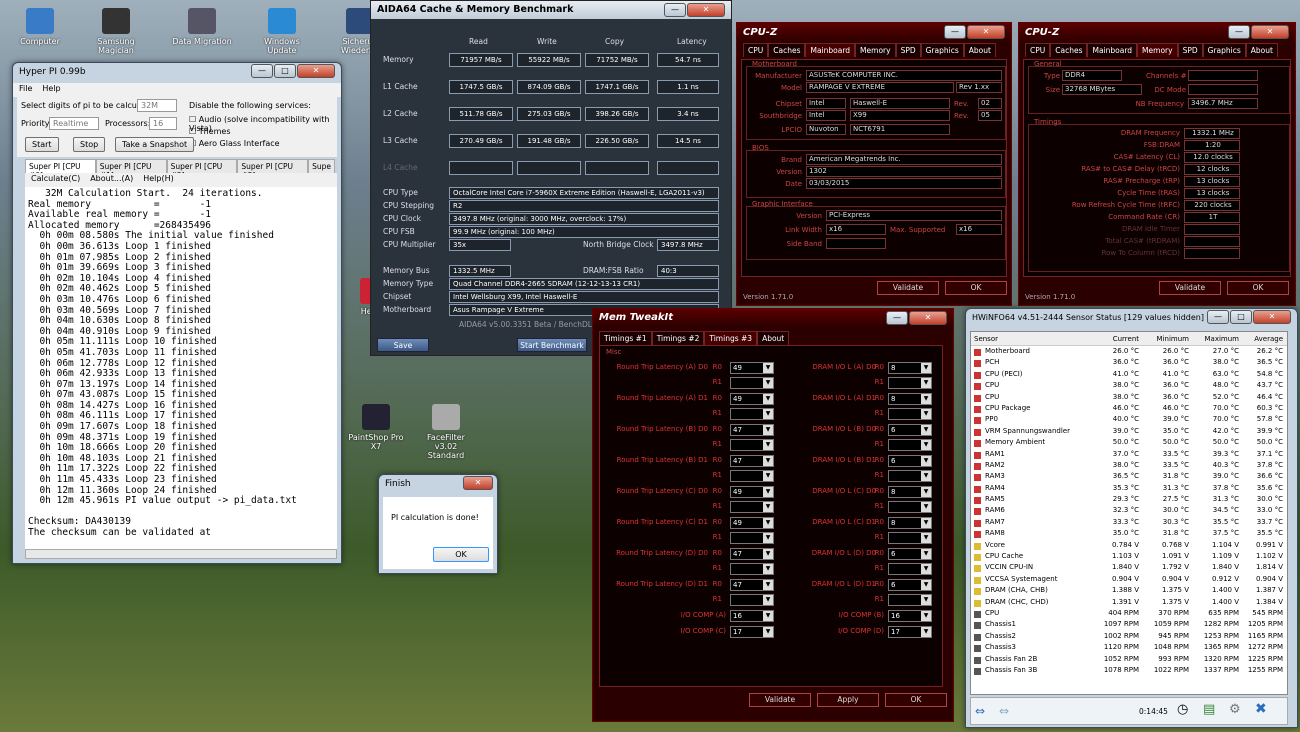 This screenshot has width=1300, height=732. Describe the element at coordinates (1129, 636) in the screenshot. I see `table-row: Chassis2 1002 RPM 945 RPM 1253 RPM 1165 RPM` at that location.